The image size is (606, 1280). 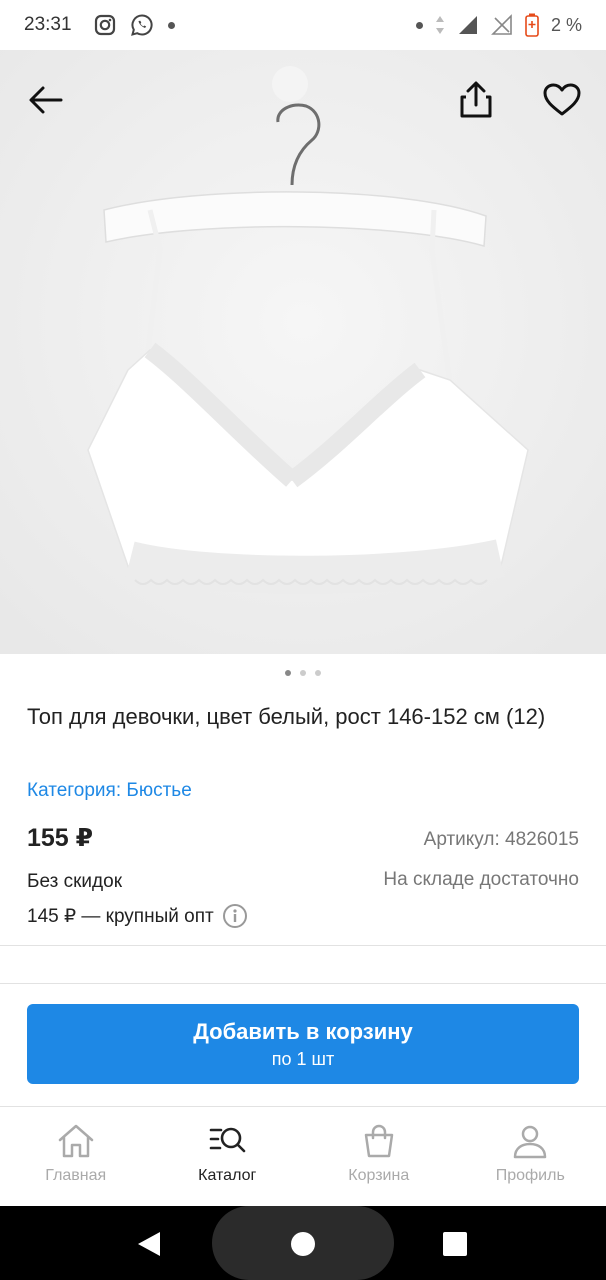 I want to click on data-arrows-icon, so click(x=439, y=25).